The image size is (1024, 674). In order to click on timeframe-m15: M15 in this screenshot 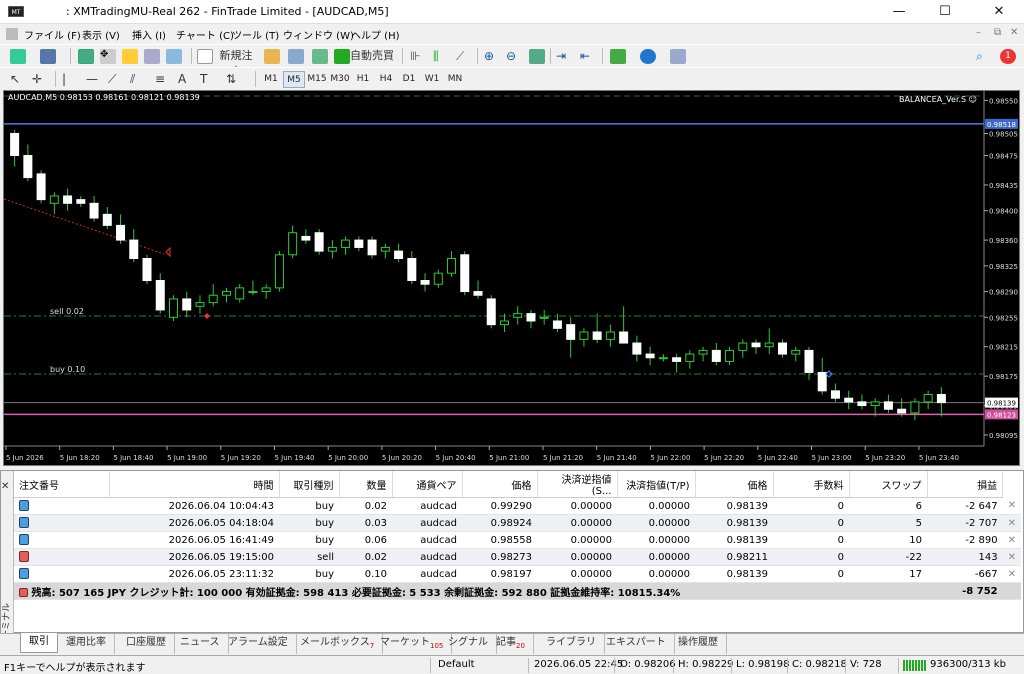, I will do `click(317, 79)`.